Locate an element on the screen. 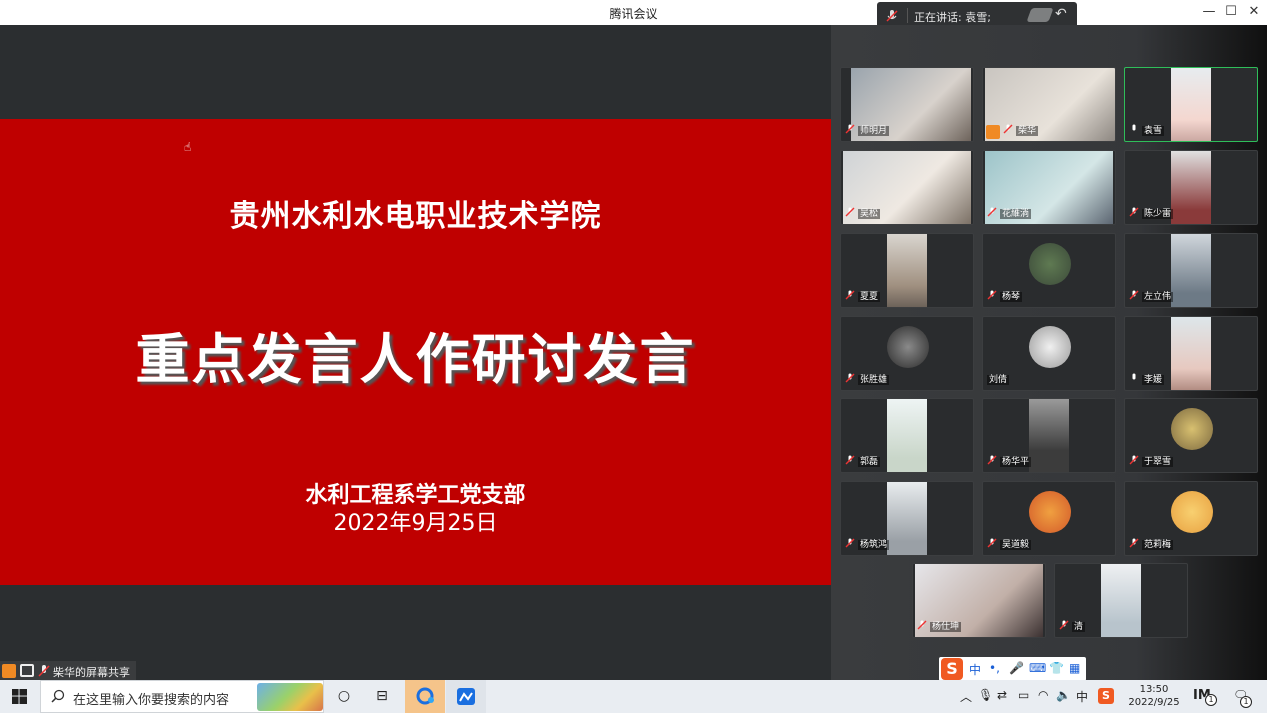 The width and height of the screenshot is (1267, 713). participant-name-label: 夏夏 is located at coordinates (863, 297).